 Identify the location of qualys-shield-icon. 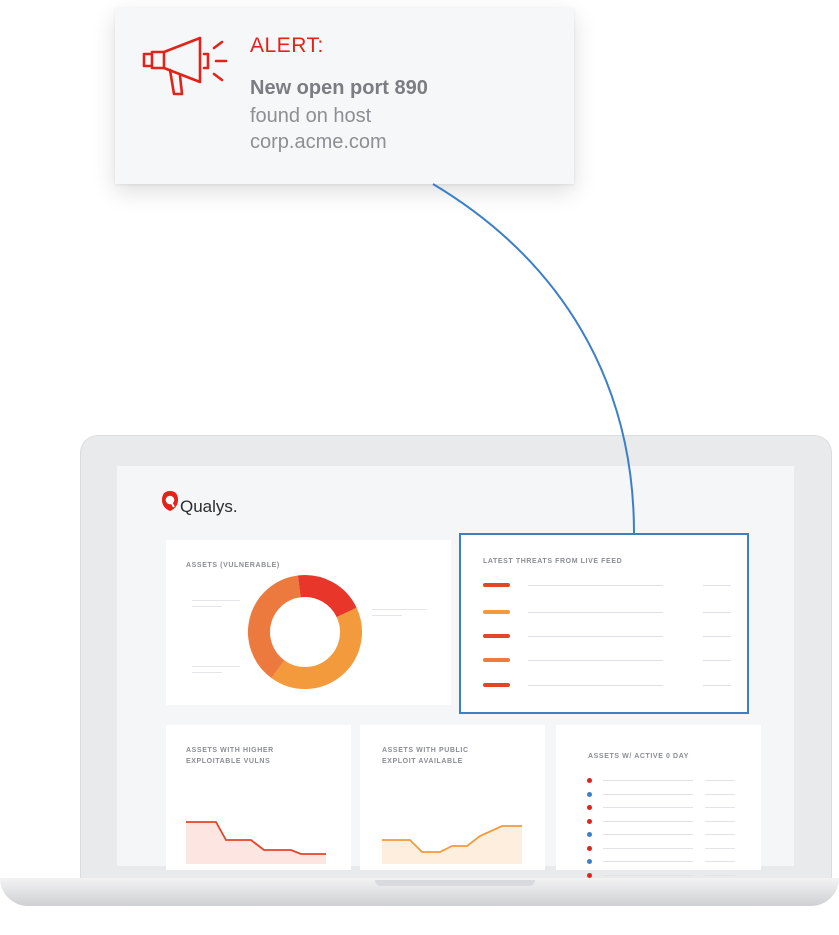
(170, 501).